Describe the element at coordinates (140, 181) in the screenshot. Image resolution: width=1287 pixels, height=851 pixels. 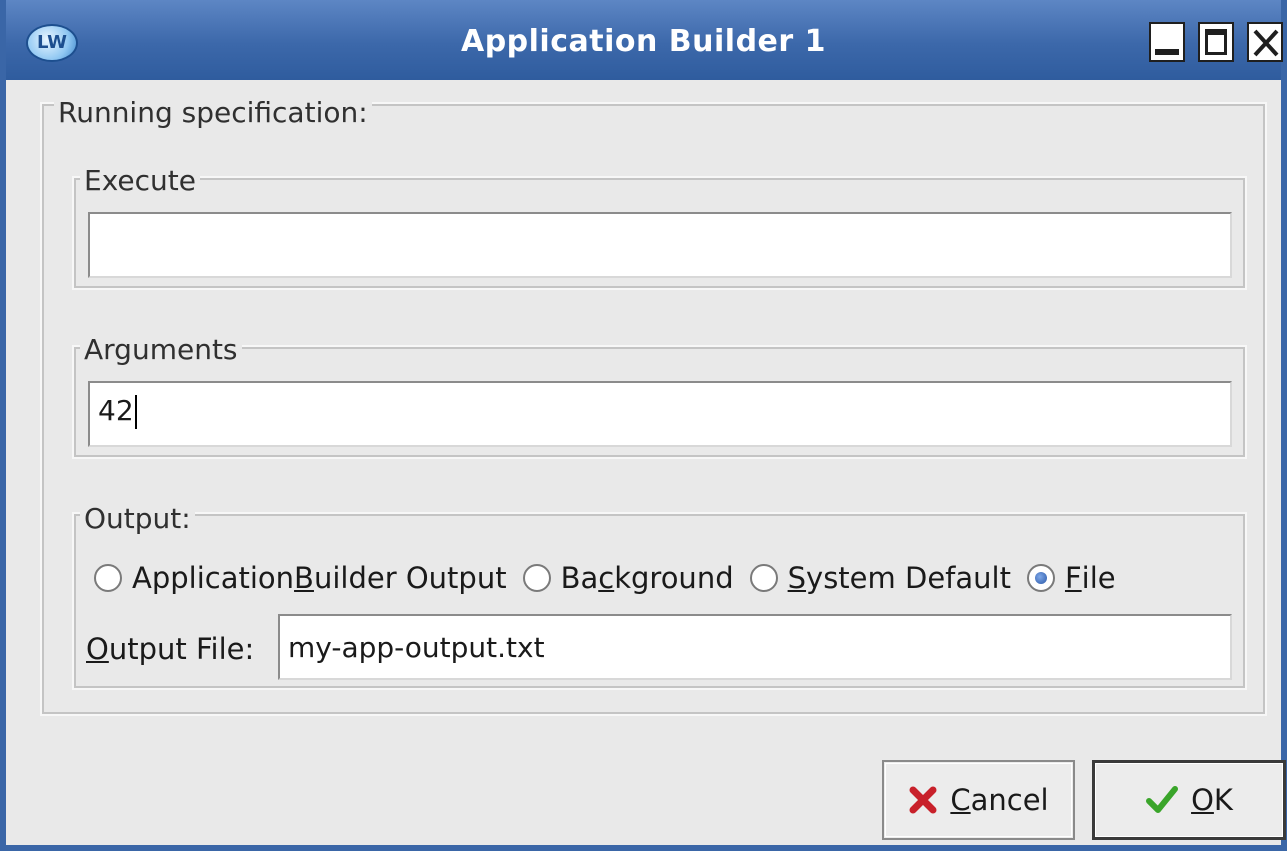
I see `execute-label: Execute` at that location.